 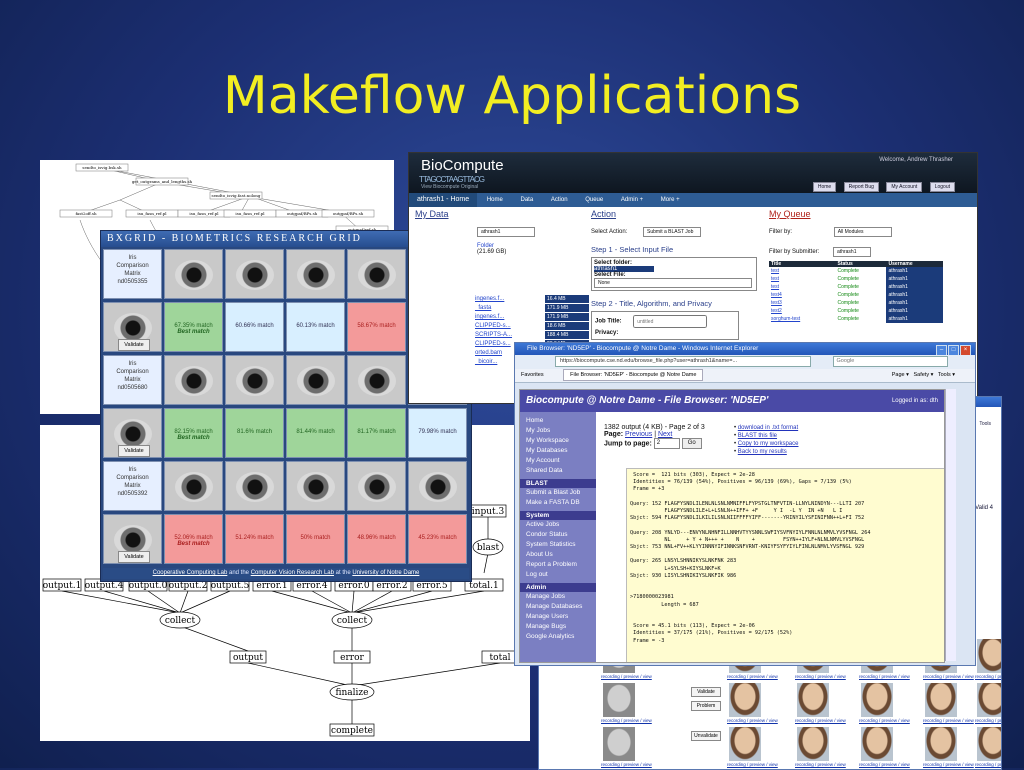 What do you see at coordinates (500, 214) in the screenshot?
I see `my-data-title: My Data` at bounding box center [500, 214].